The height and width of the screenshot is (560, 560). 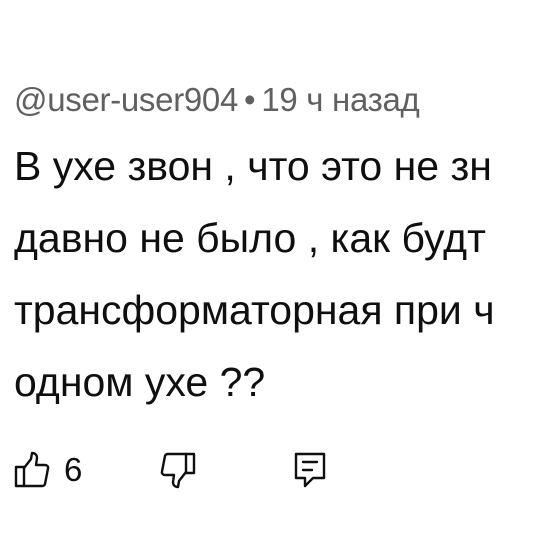 What do you see at coordinates (250, 238) in the screenshot?
I see `comment-text-line: давно не было , как будт` at bounding box center [250, 238].